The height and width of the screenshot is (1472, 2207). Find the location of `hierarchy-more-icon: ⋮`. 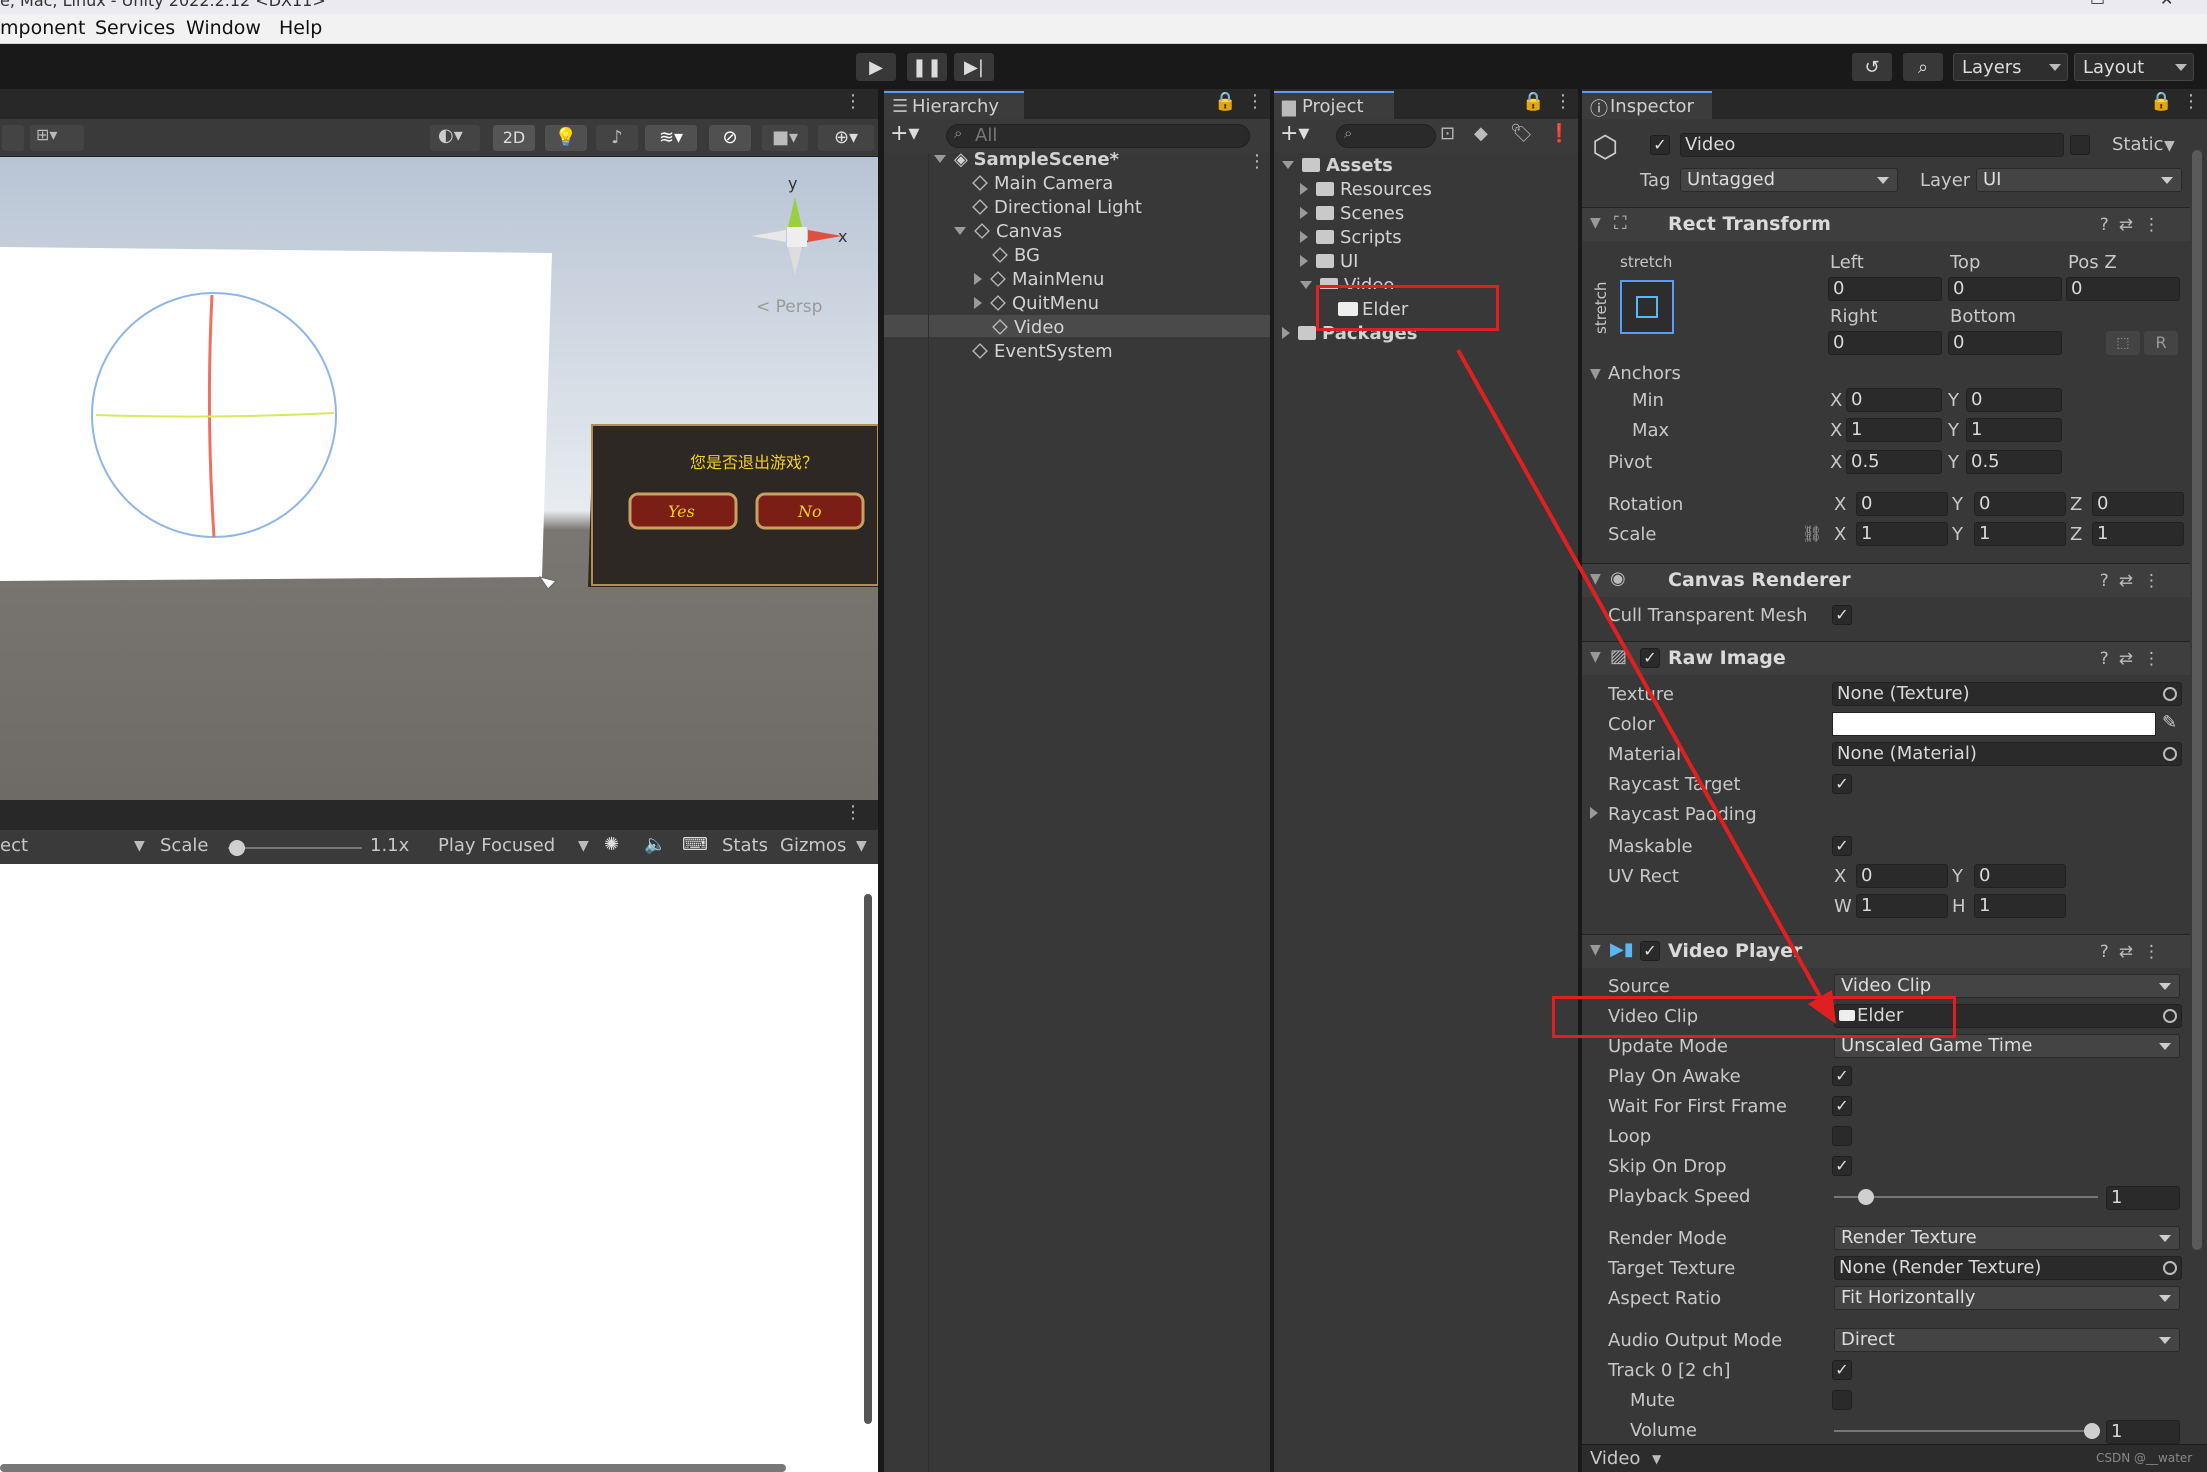

hierarchy-more-icon: ⋮ is located at coordinates (1255, 101).